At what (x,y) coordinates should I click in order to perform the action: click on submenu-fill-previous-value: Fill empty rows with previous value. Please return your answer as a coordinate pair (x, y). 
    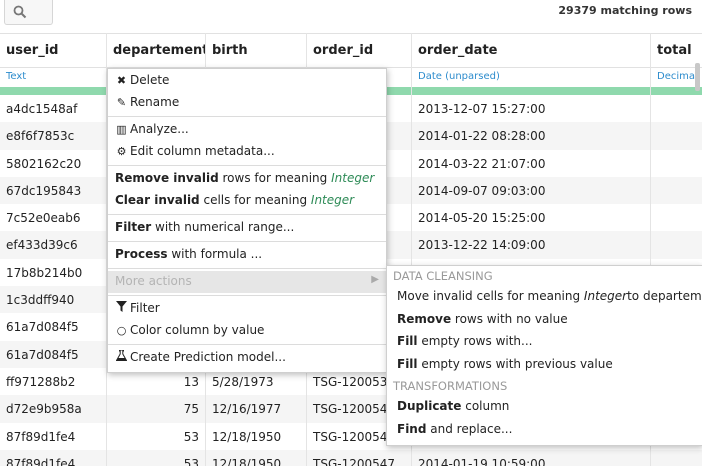
    Looking at the image, I should click on (544, 365).